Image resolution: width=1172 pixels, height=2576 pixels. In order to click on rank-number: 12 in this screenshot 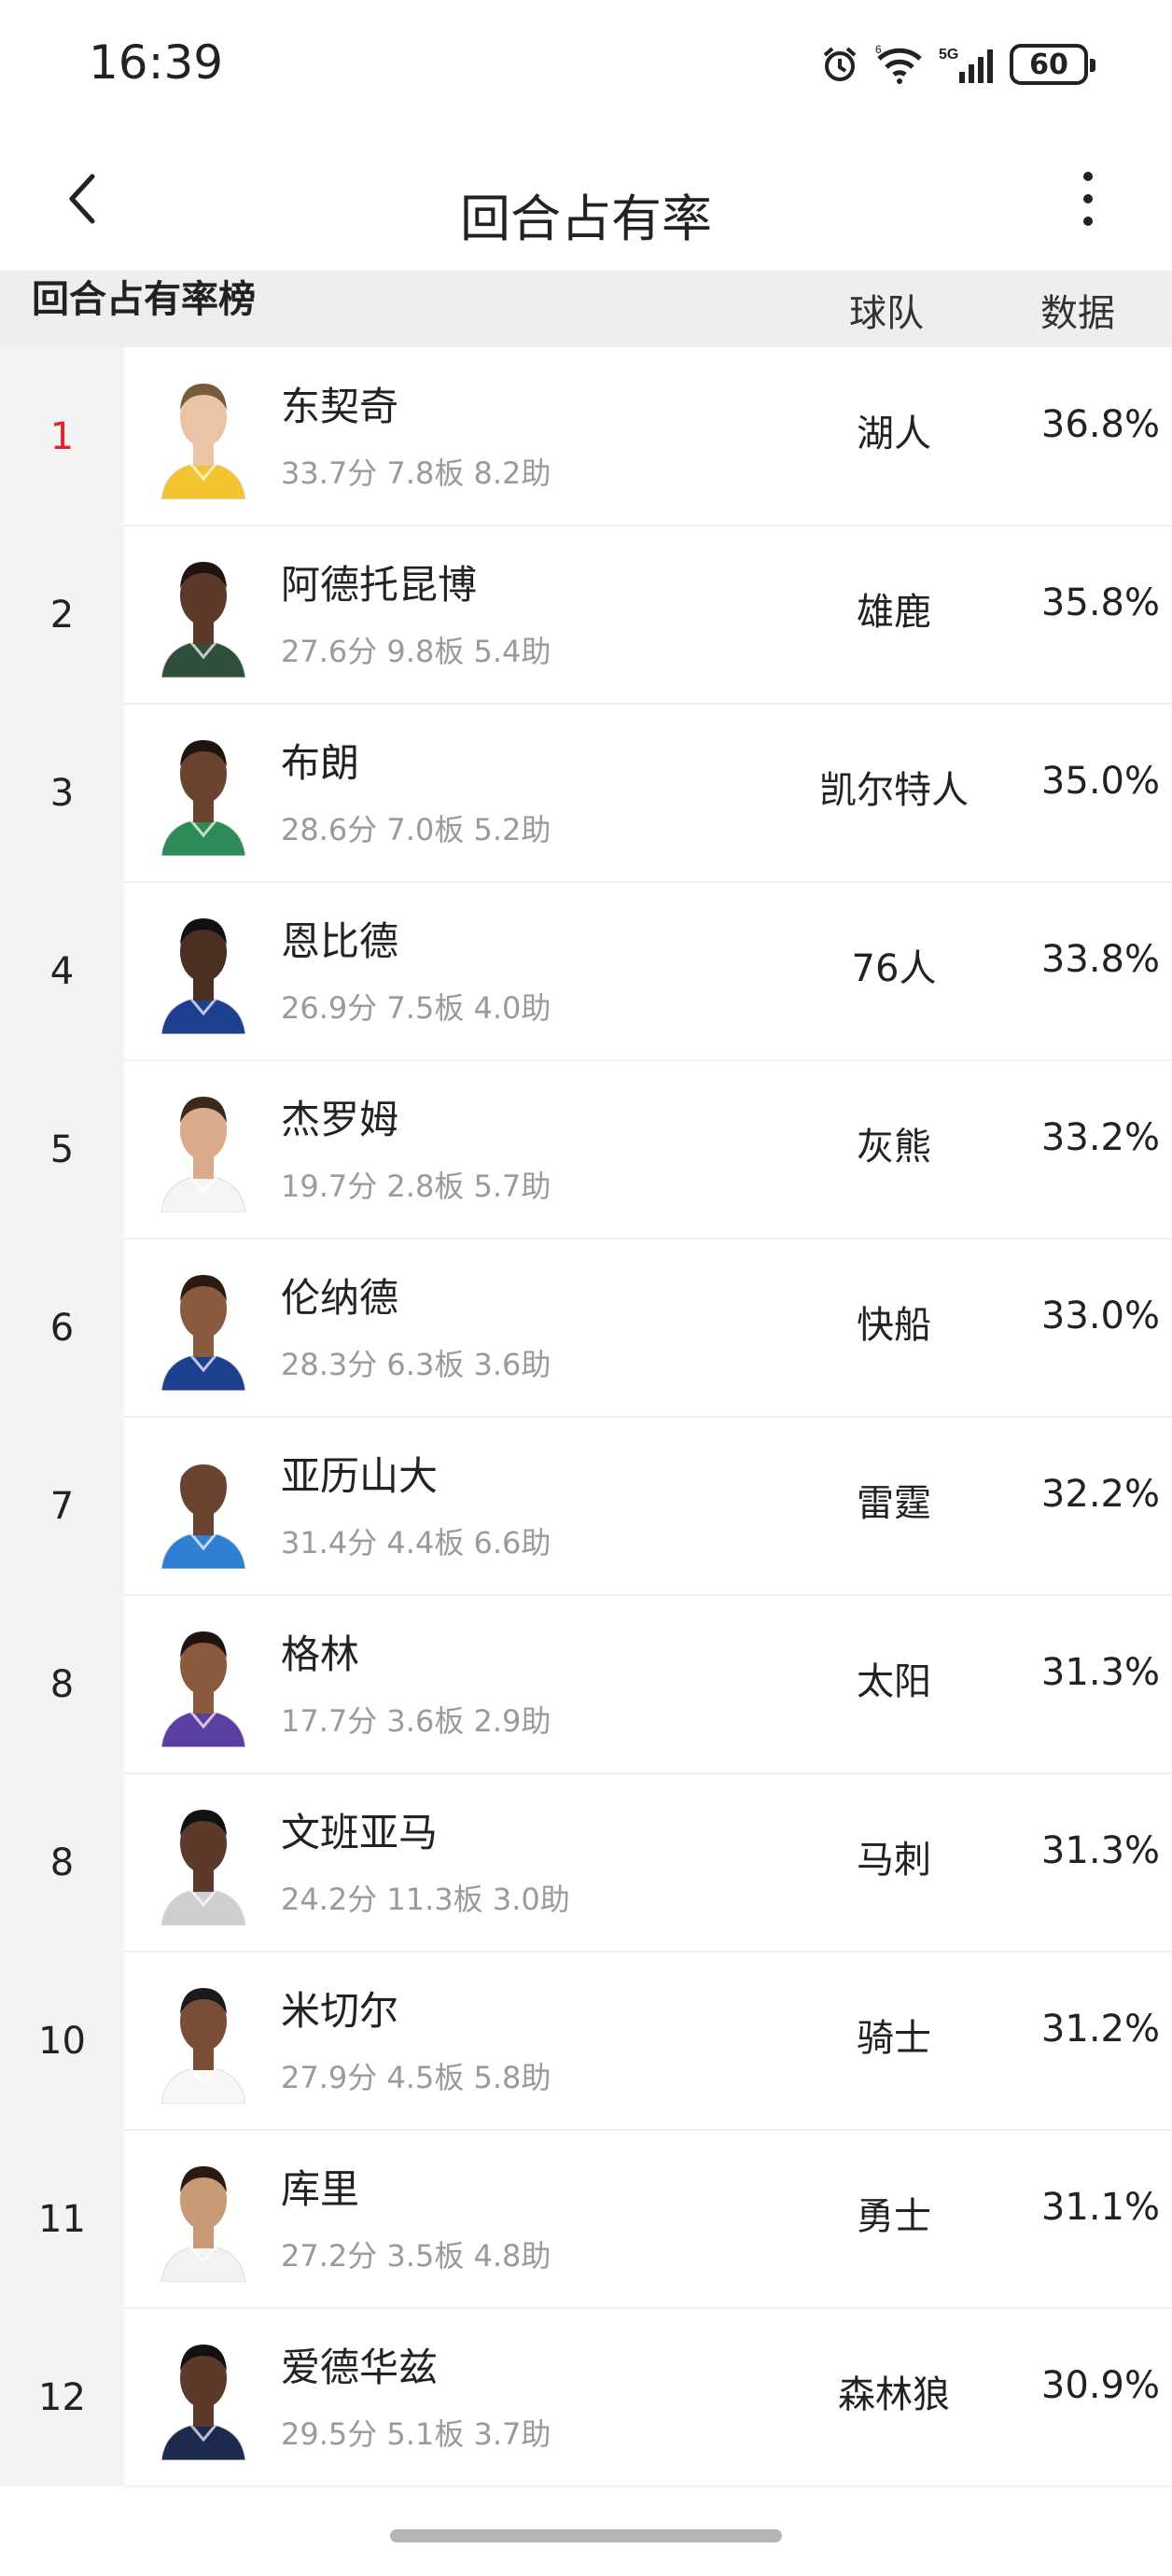, I will do `click(62, 2397)`.